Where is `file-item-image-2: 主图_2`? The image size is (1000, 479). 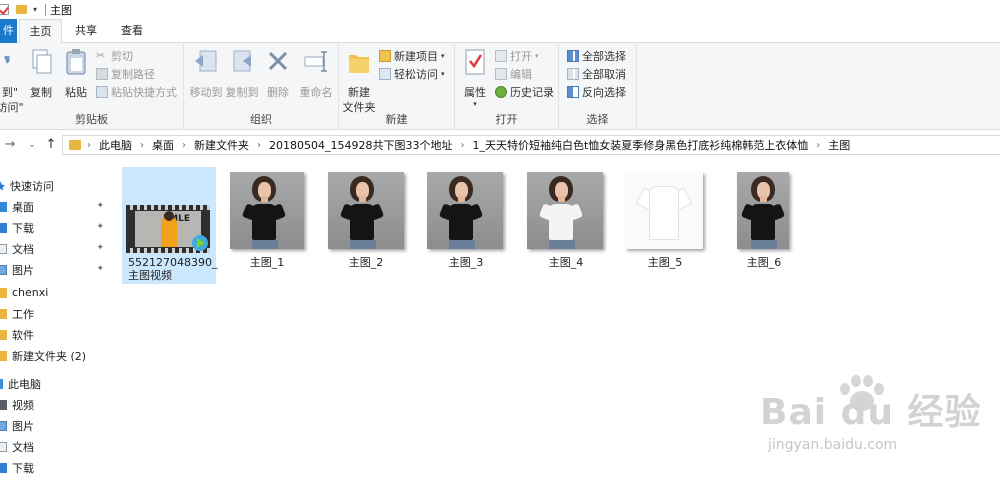
file-item-image-2: 主图_2 is located at coordinates (366, 225).